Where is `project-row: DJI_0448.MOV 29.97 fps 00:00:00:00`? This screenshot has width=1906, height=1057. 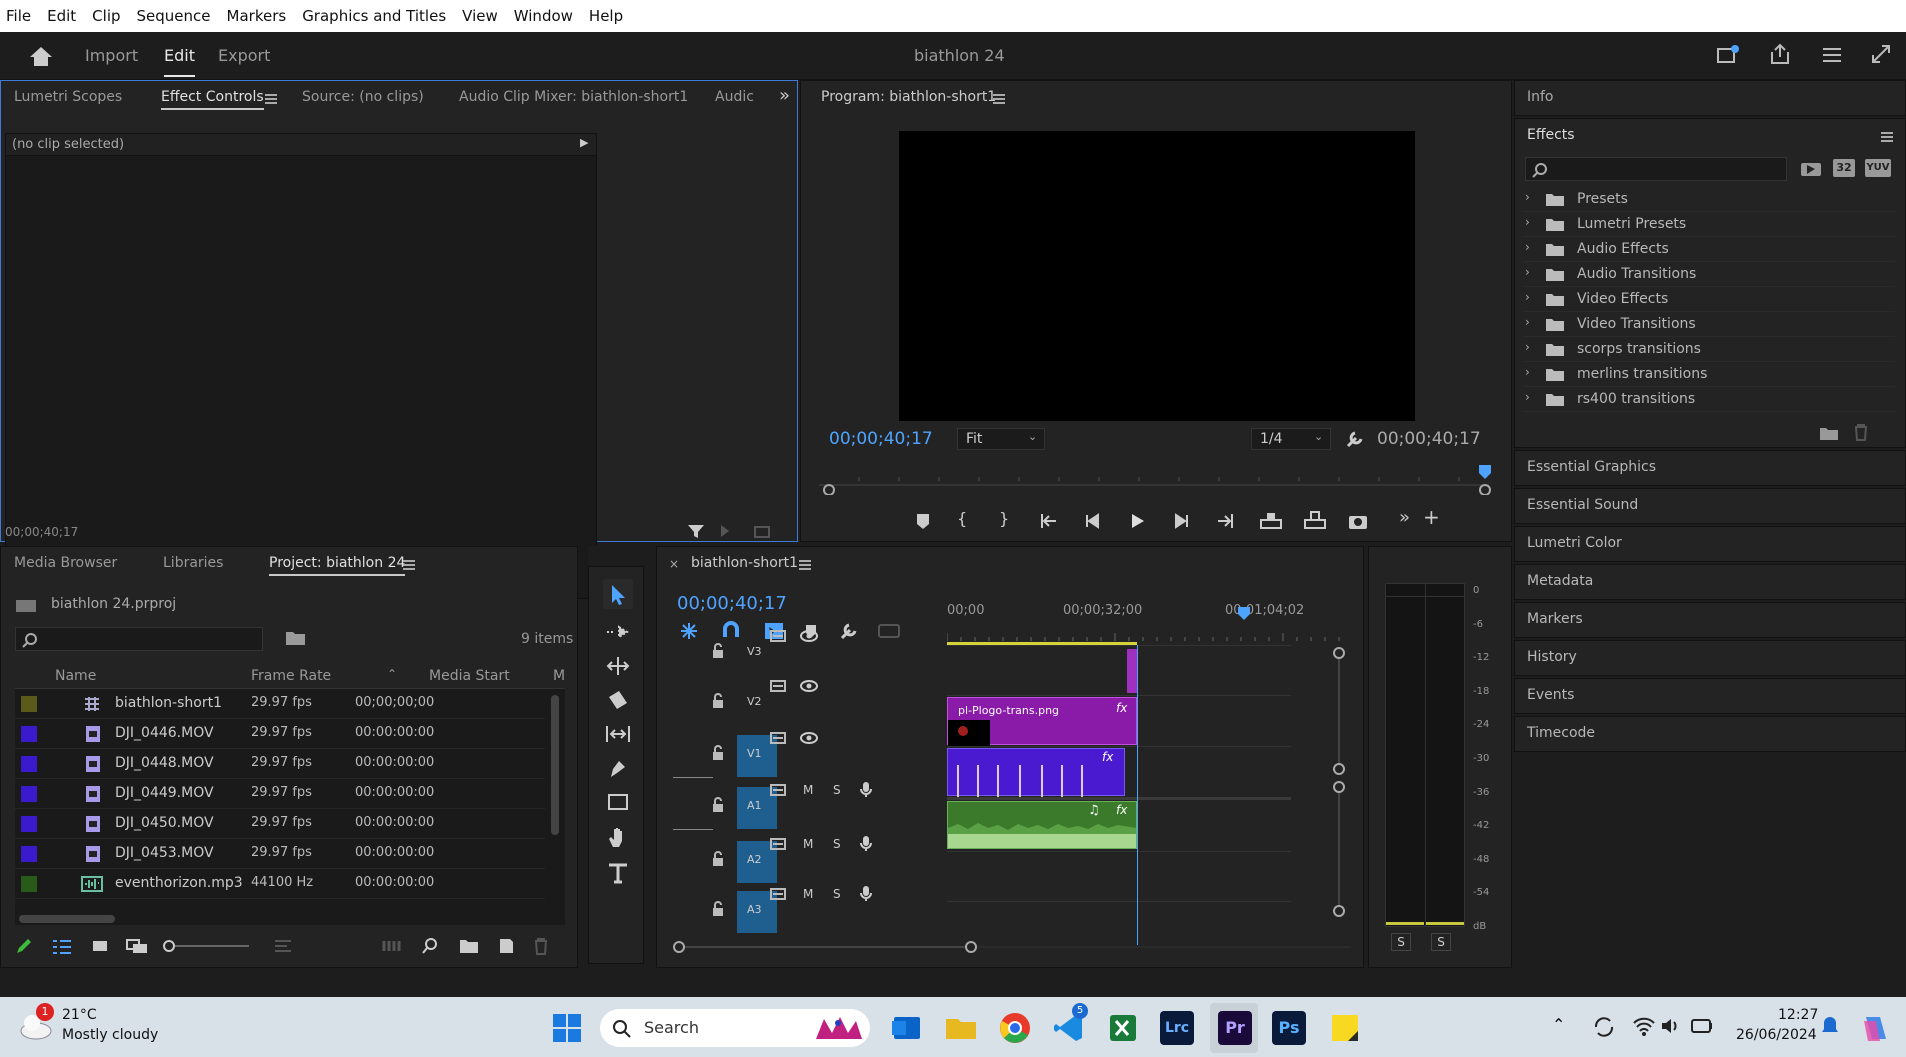 project-row: DJI_0448.MOV 29.97 fps 00:00:00:00 is located at coordinates (280, 764).